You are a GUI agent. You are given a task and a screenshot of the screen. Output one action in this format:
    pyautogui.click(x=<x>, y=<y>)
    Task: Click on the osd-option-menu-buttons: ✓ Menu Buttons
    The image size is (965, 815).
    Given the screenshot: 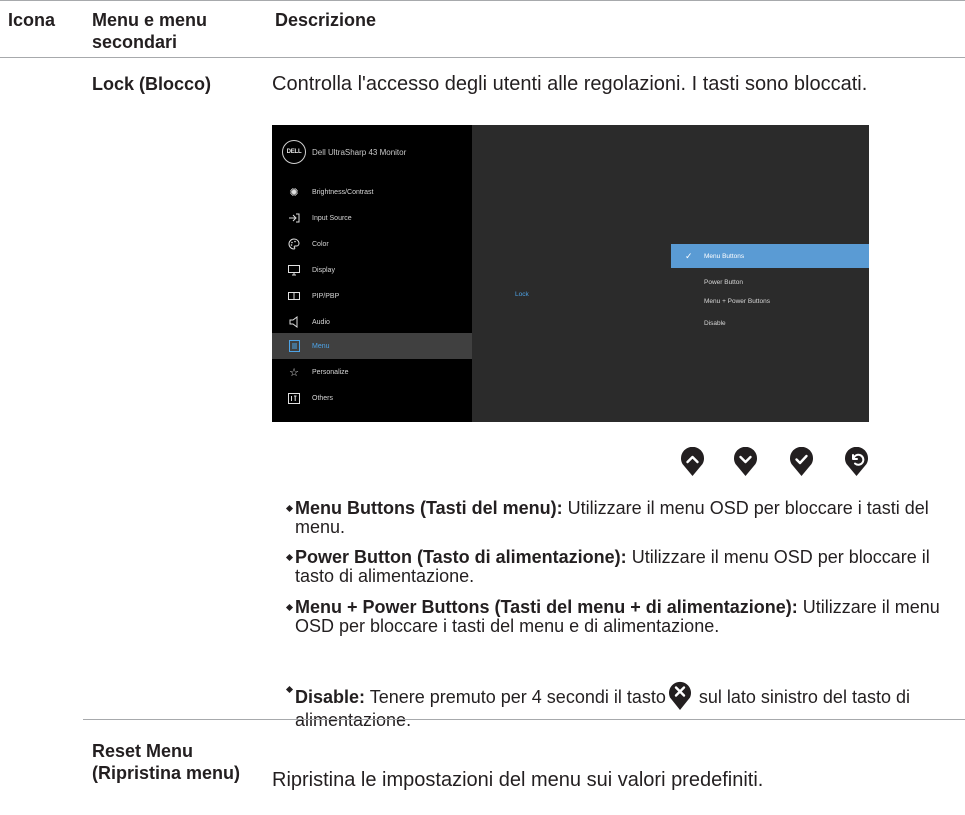 What is the action you would take?
    pyautogui.click(x=770, y=256)
    